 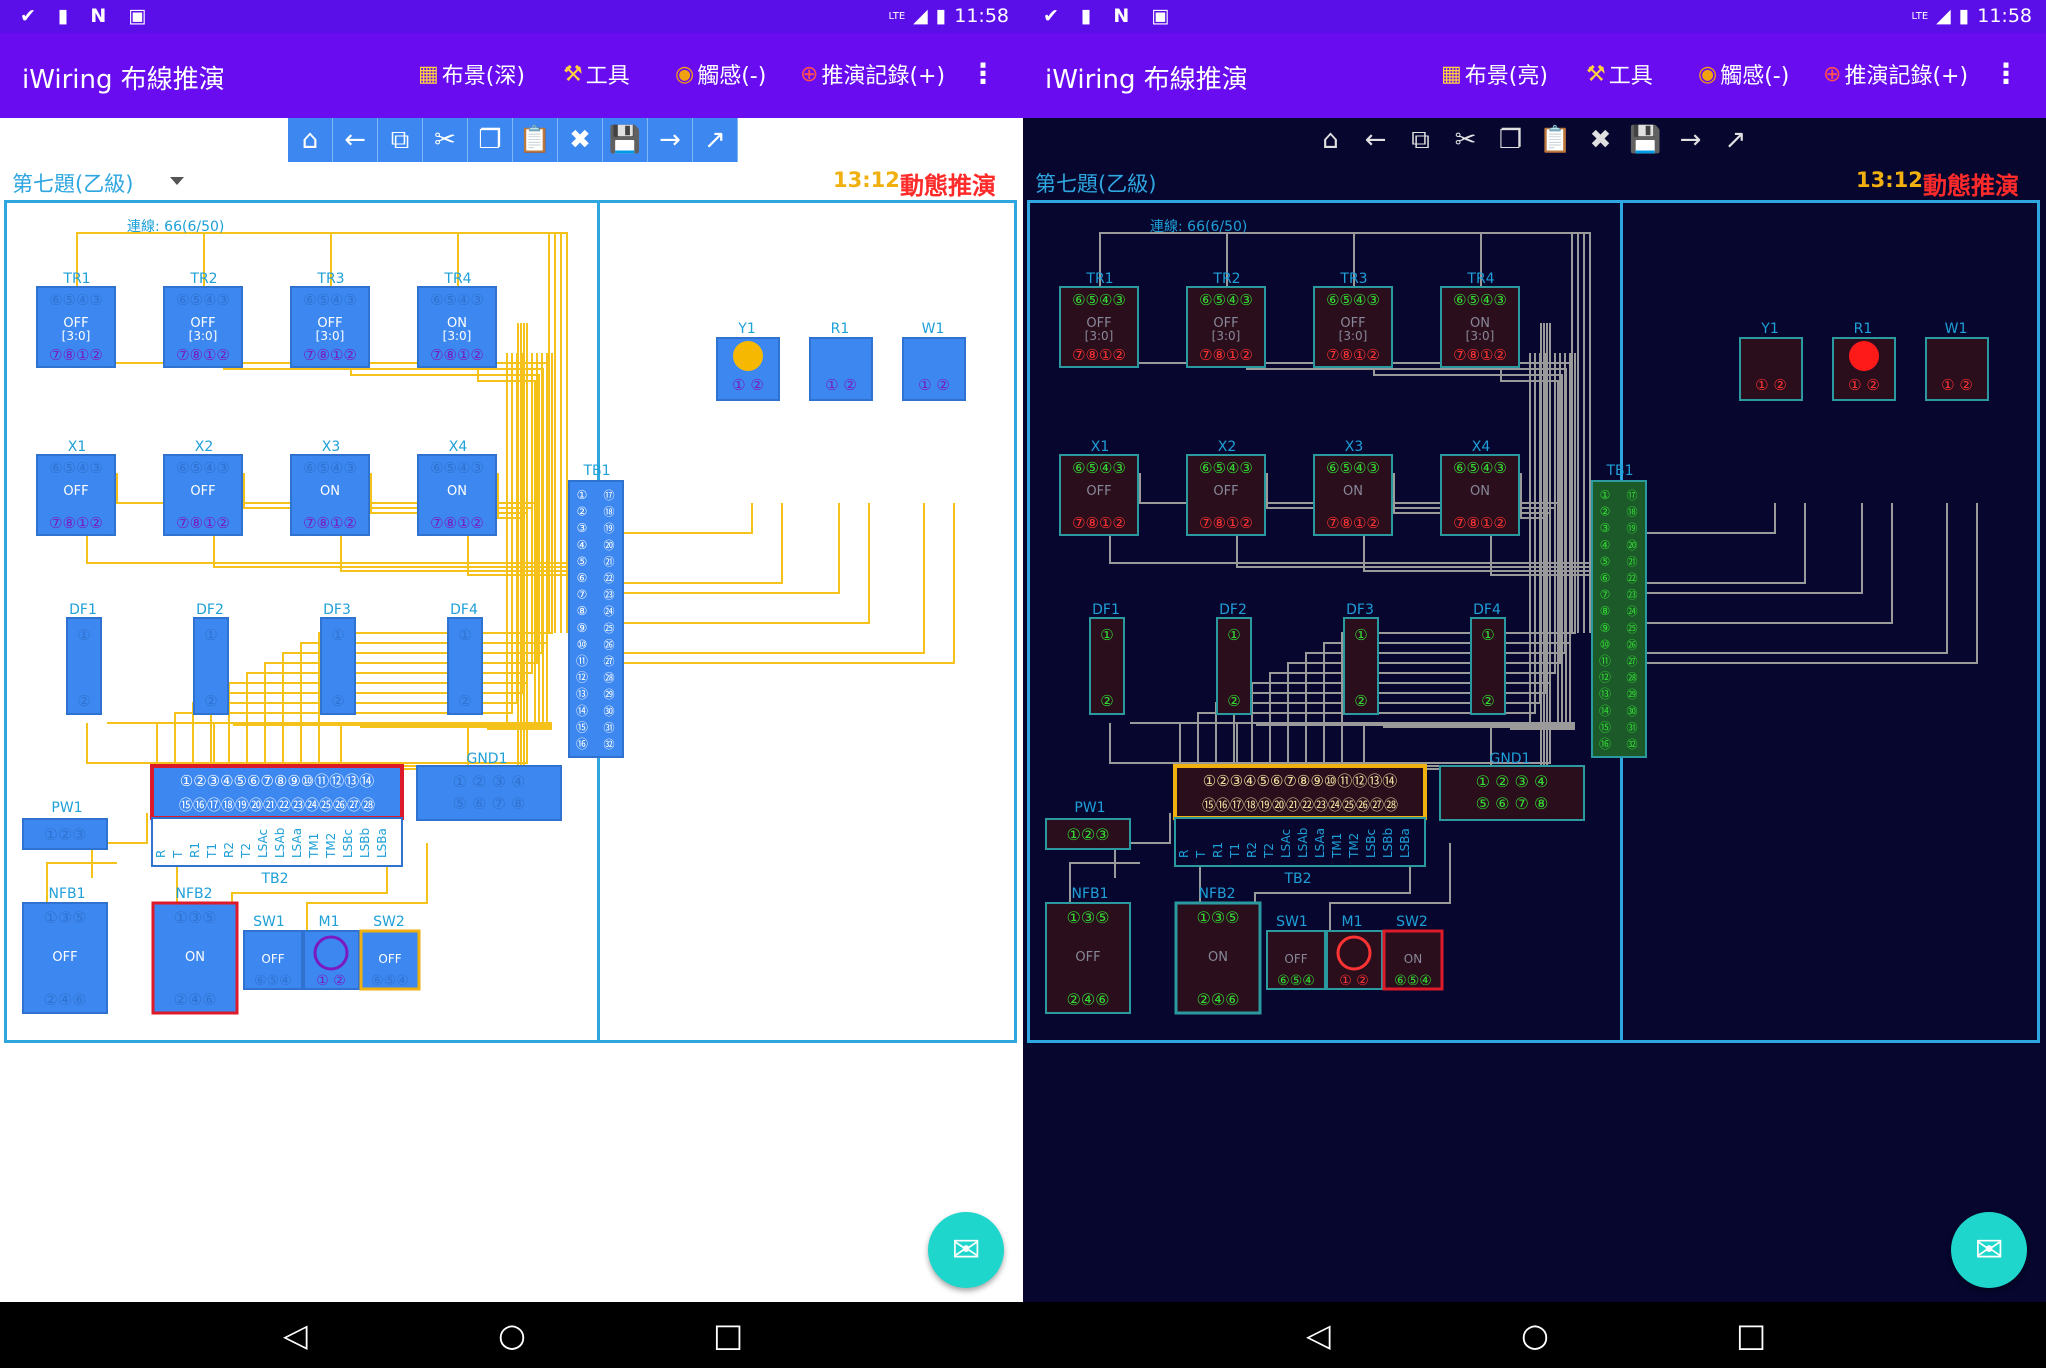 What do you see at coordinates (1690, 140) in the screenshot?
I see `forward-arrow-button: →` at bounding box center [1690, 140].